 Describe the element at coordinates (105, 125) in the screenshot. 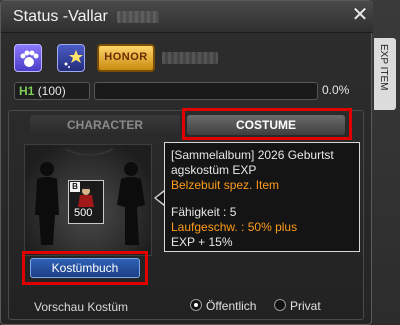

I see `tab-character: CHARACTER` at that location.